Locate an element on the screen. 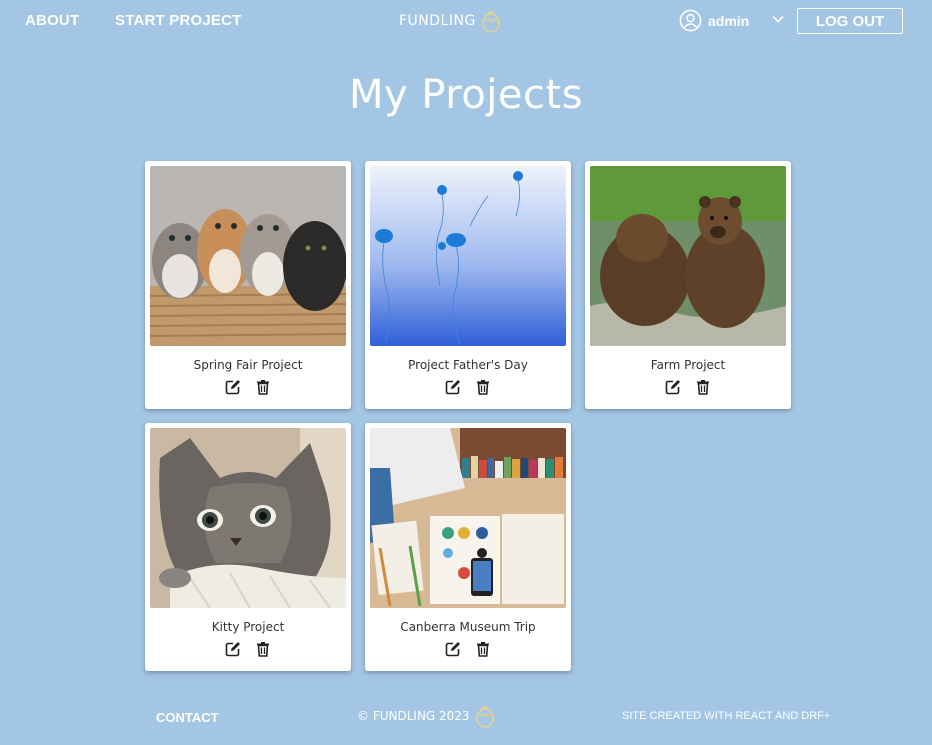 Image resolution: width=932 pixels, height=745 pixels. project-title: Canberra Museum Trip is located at coordinates (468, 627).